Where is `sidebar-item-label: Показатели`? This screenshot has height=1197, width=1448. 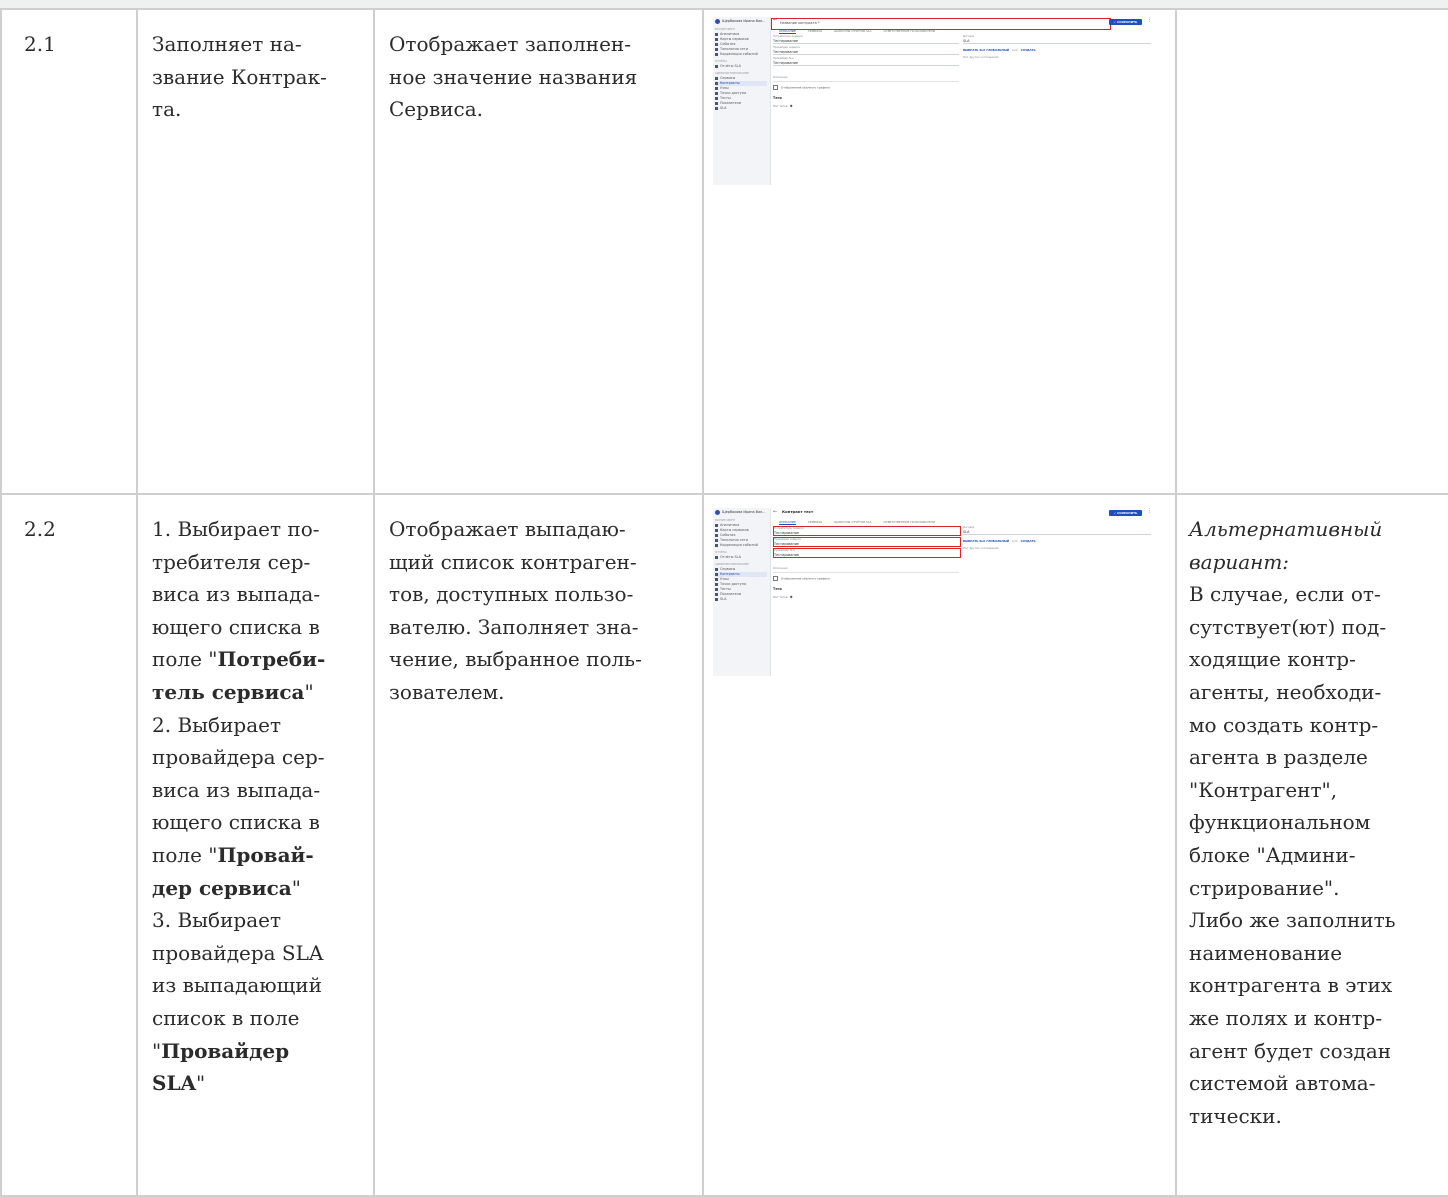 sidebar-item-label: Показатели is located at coordinates (731, 103).